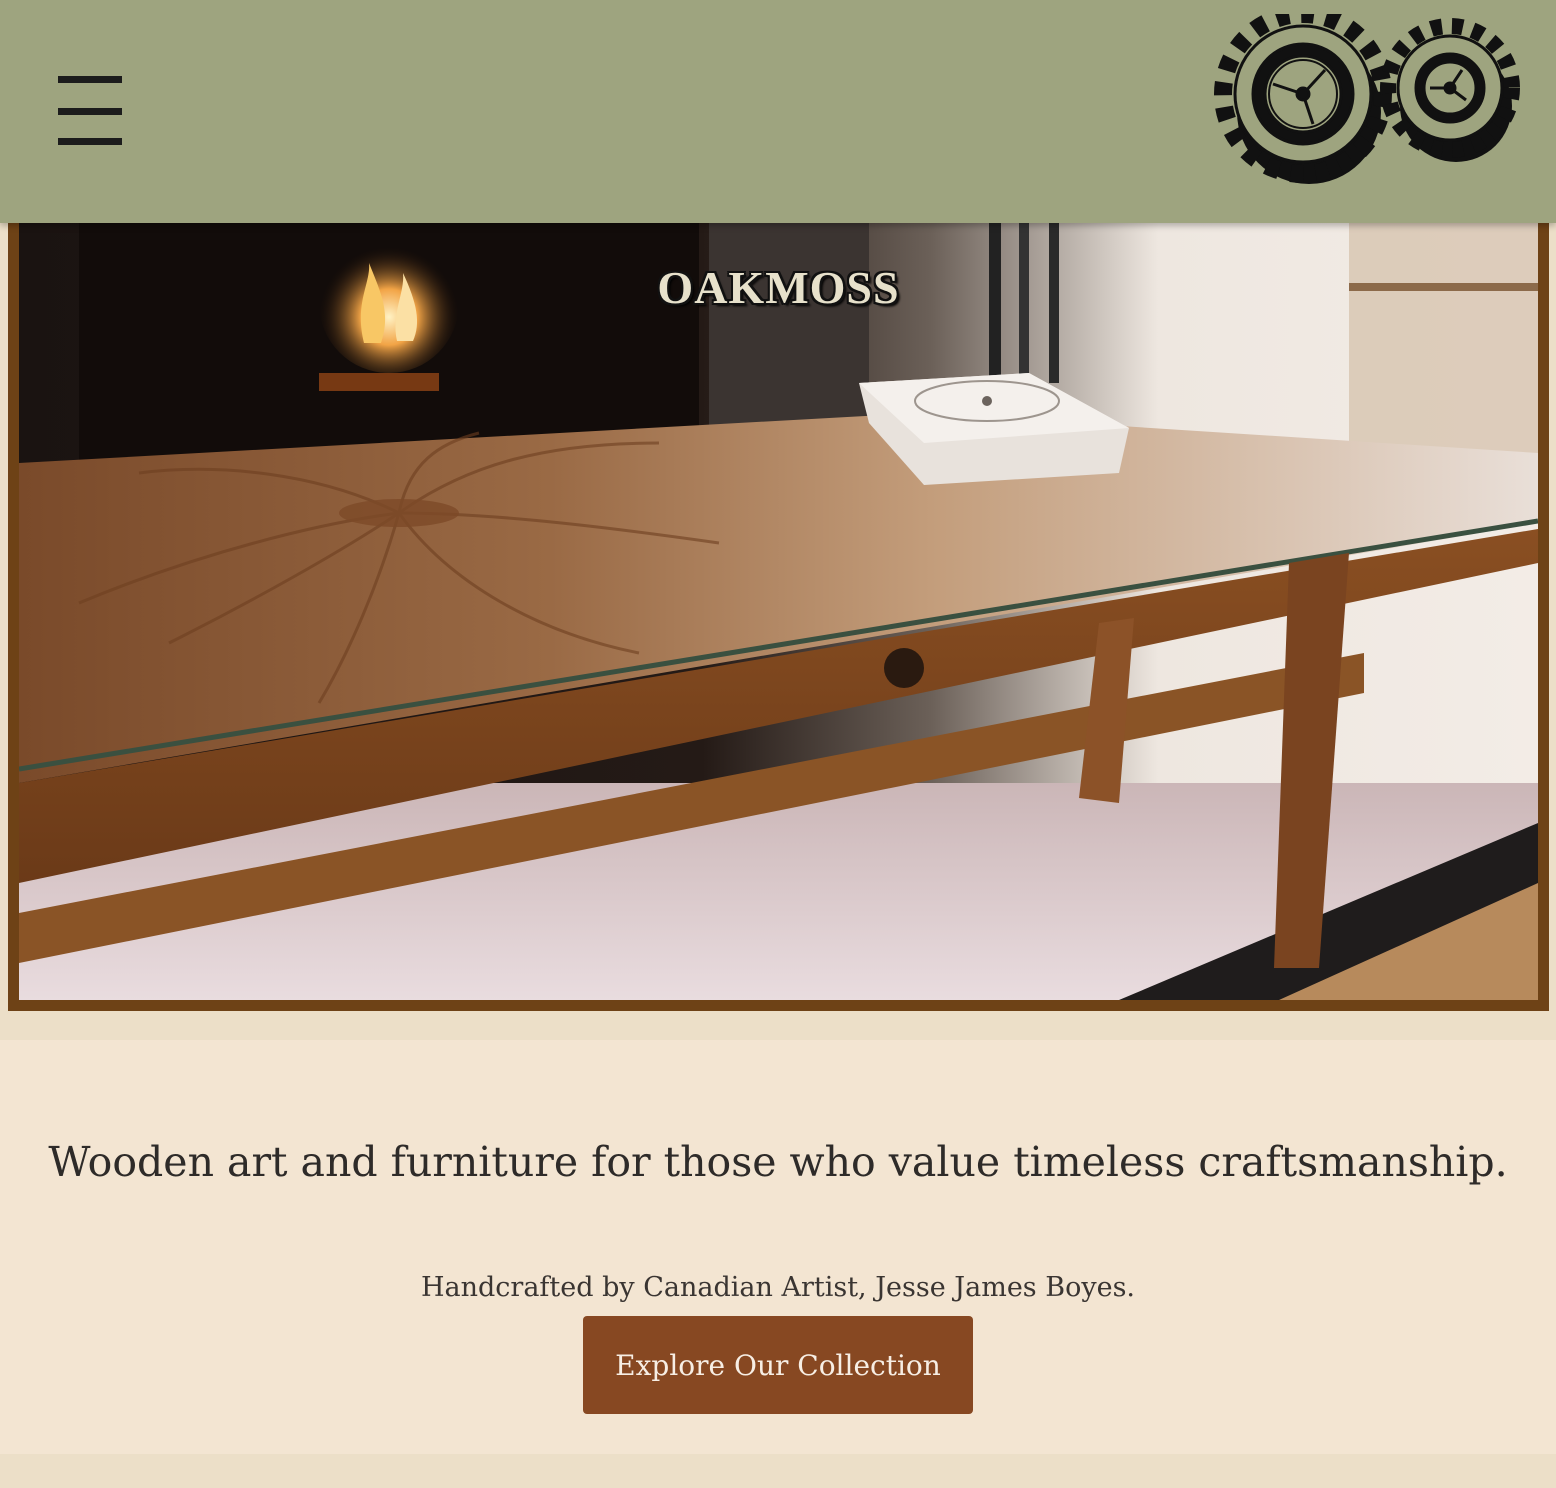 This screenshot has width=1556, height=1488. I want to click on hero-title: OAKMOSS, so click(778, 287).